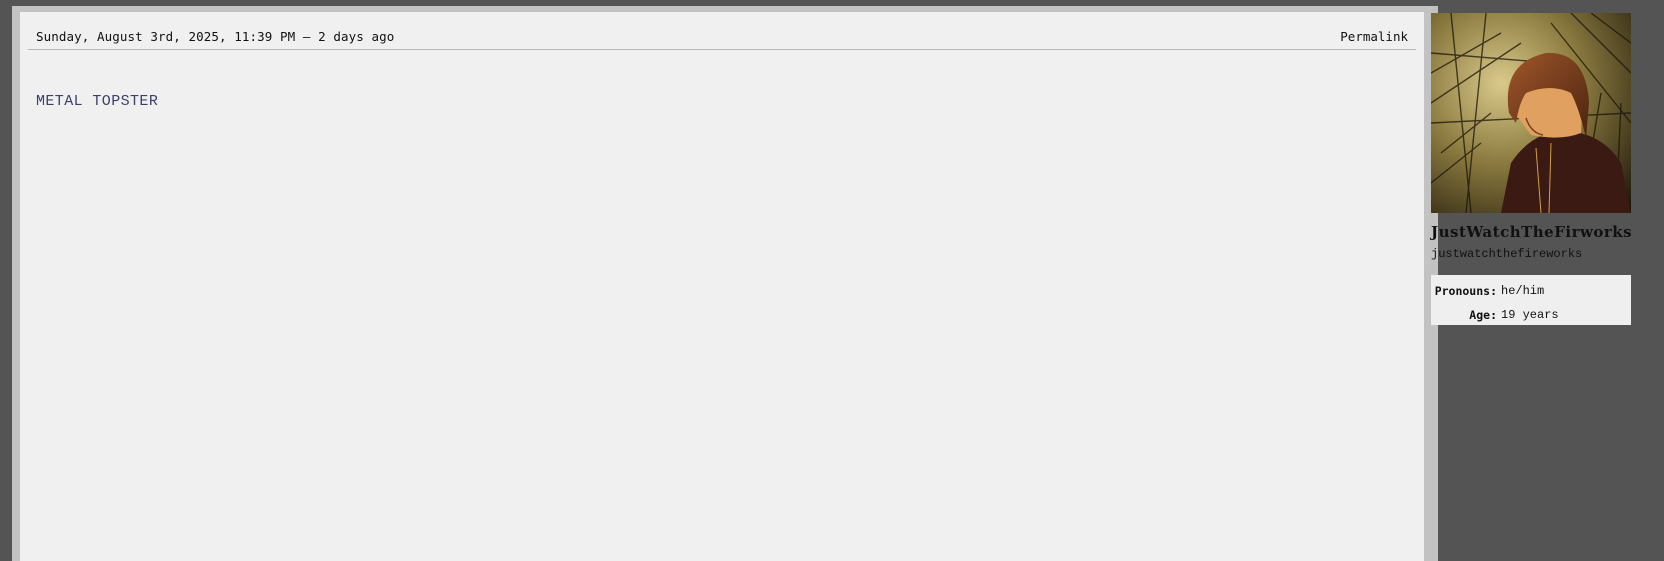 The image size is (1664, 561). Describe the element at coordinates (97, 101) in the screenshot. I see `post-body-text: METAL TOPSTER` at that location.